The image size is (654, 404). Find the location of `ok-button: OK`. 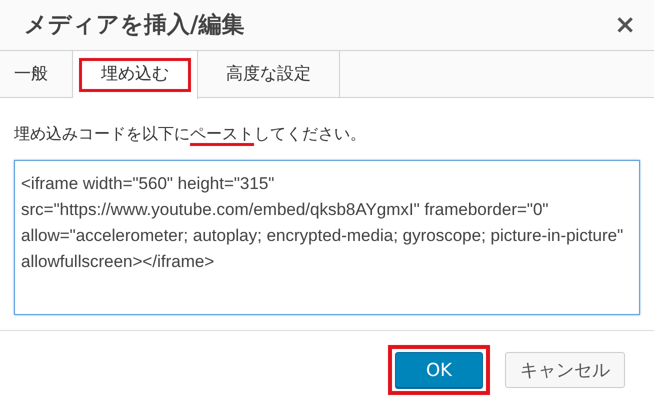

ok-button: OK is located at coordinates (439, 370).